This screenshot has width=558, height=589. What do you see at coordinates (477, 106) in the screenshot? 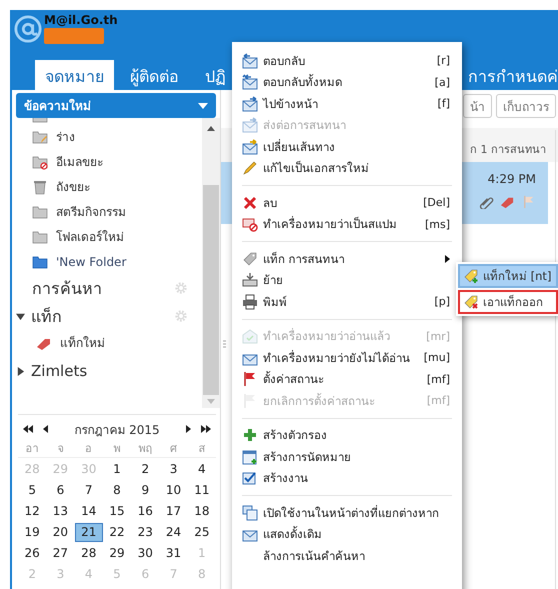
I see `toolbar-button: น้า` at bounding box center [477, 106].